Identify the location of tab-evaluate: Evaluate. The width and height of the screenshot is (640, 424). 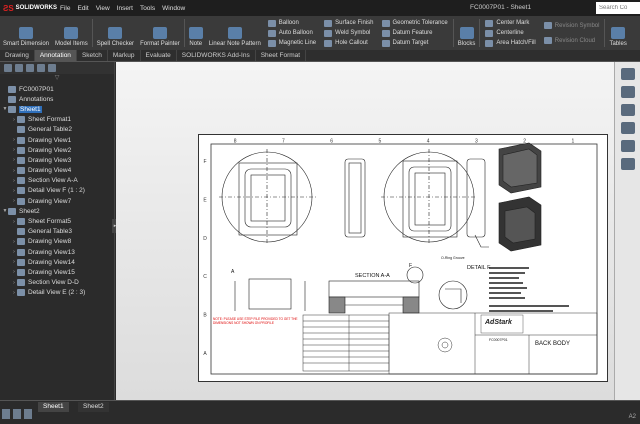
(159, 55).